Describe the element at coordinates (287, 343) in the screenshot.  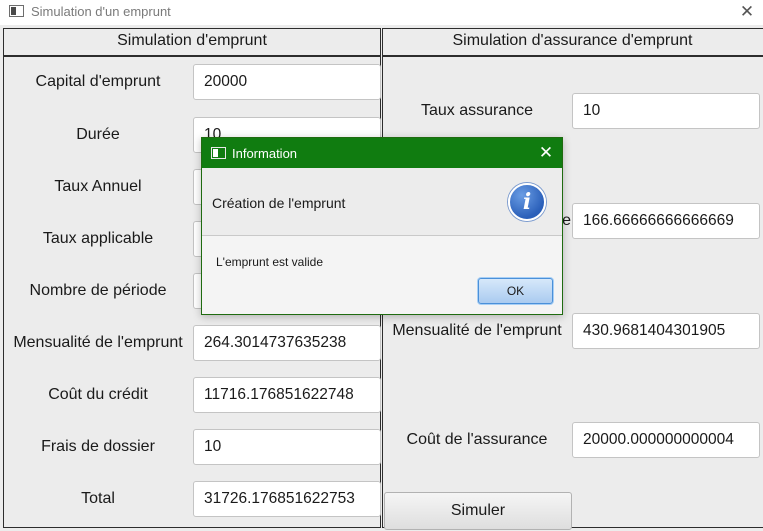
I see `mensualite-input: 264.3014737635238` at that location.